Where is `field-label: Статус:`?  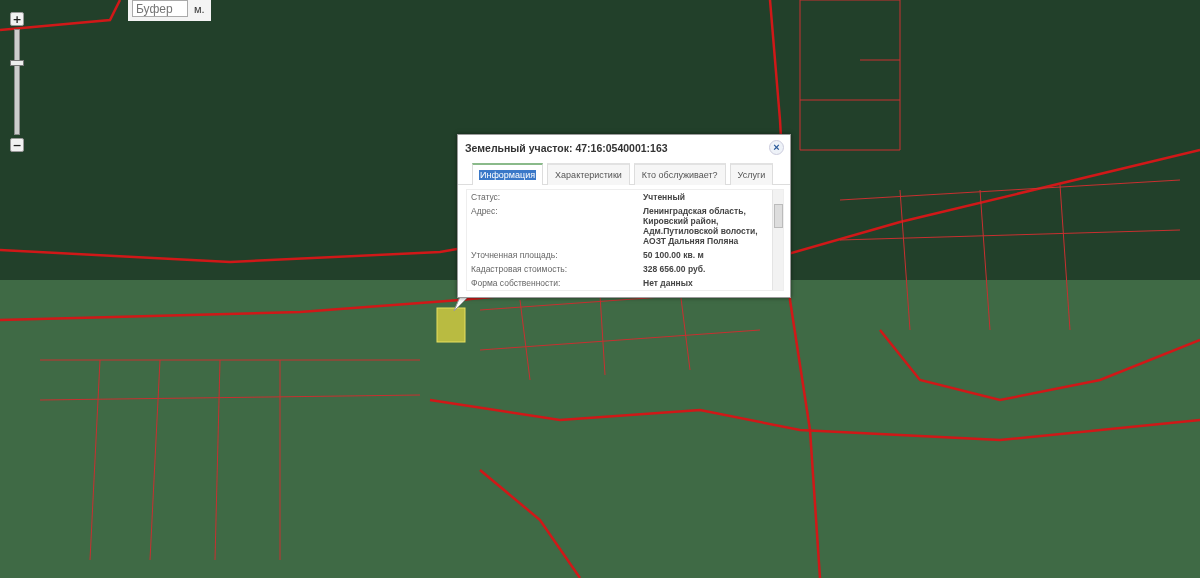
field-label: Статус: is located at coordinates (486, 197).